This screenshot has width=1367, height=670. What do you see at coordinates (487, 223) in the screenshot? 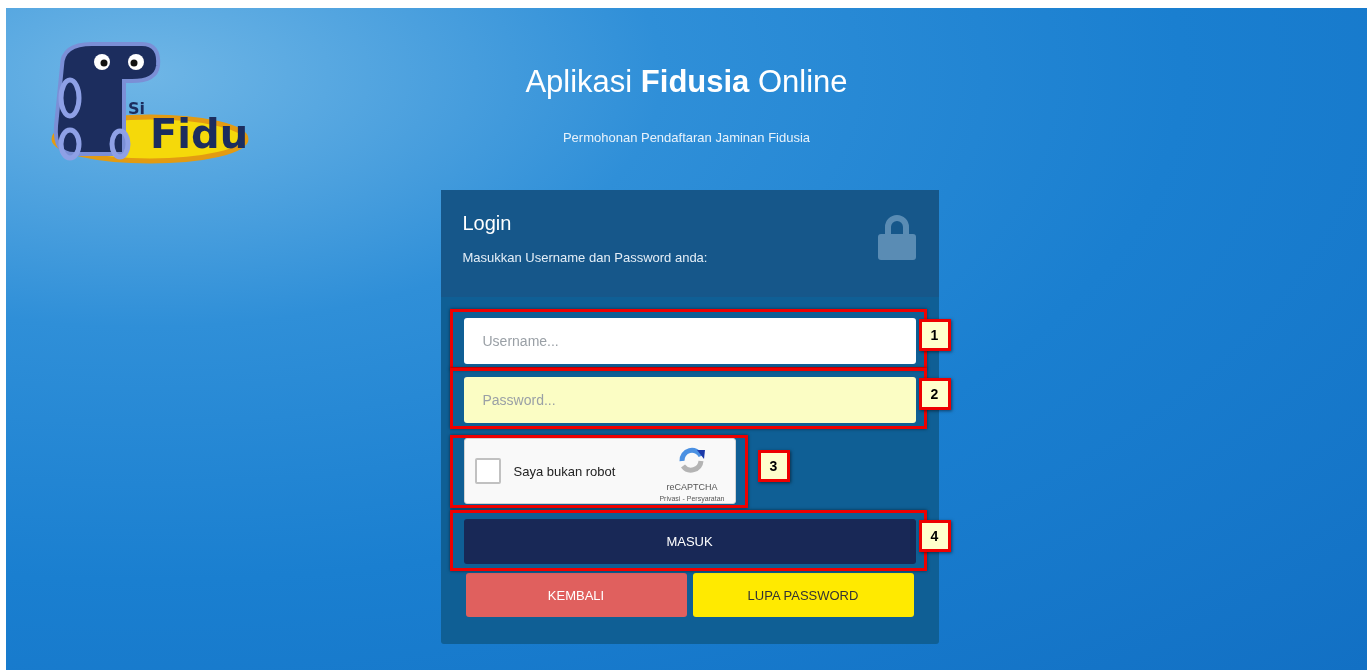
I see `login-title: Login` at bounding box center [487, 223].